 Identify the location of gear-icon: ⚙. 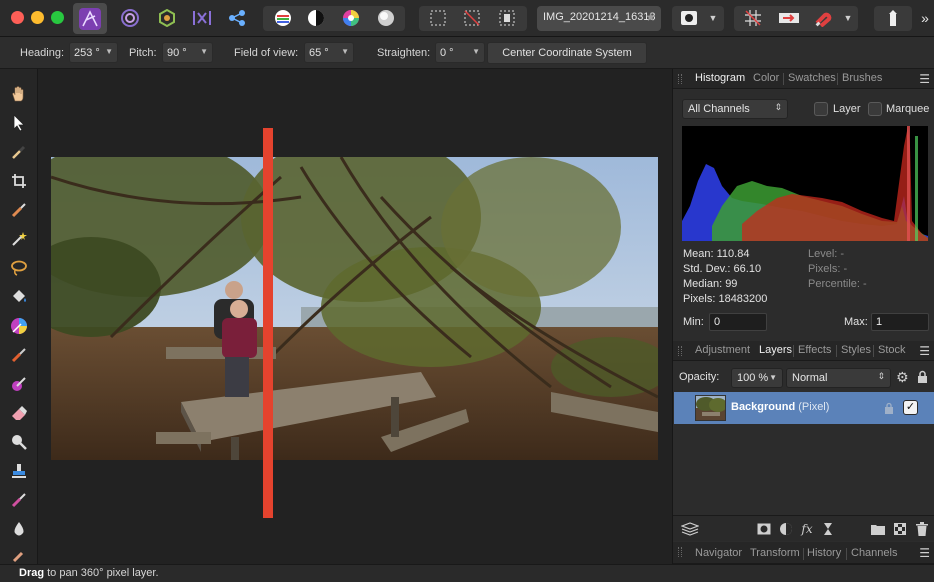
(902, 377).